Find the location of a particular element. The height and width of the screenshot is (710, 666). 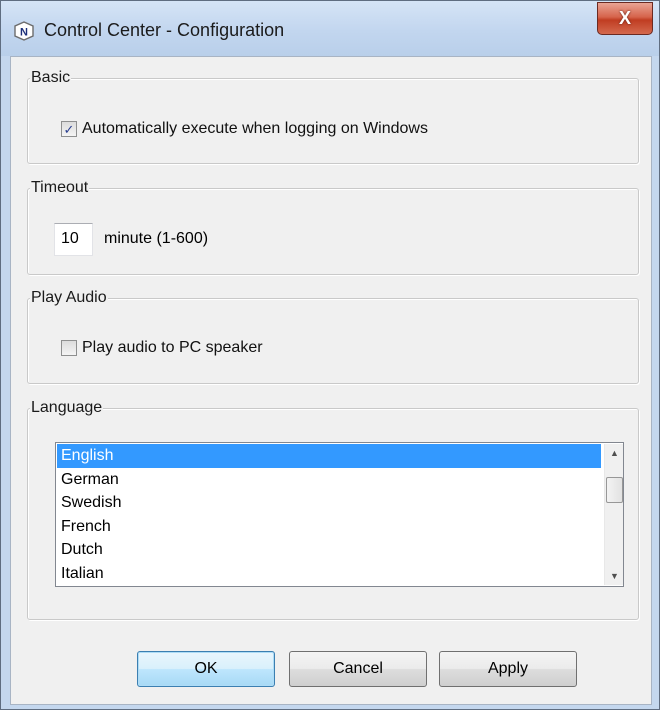

language-legend: Language is located at coordinates (67, 408).